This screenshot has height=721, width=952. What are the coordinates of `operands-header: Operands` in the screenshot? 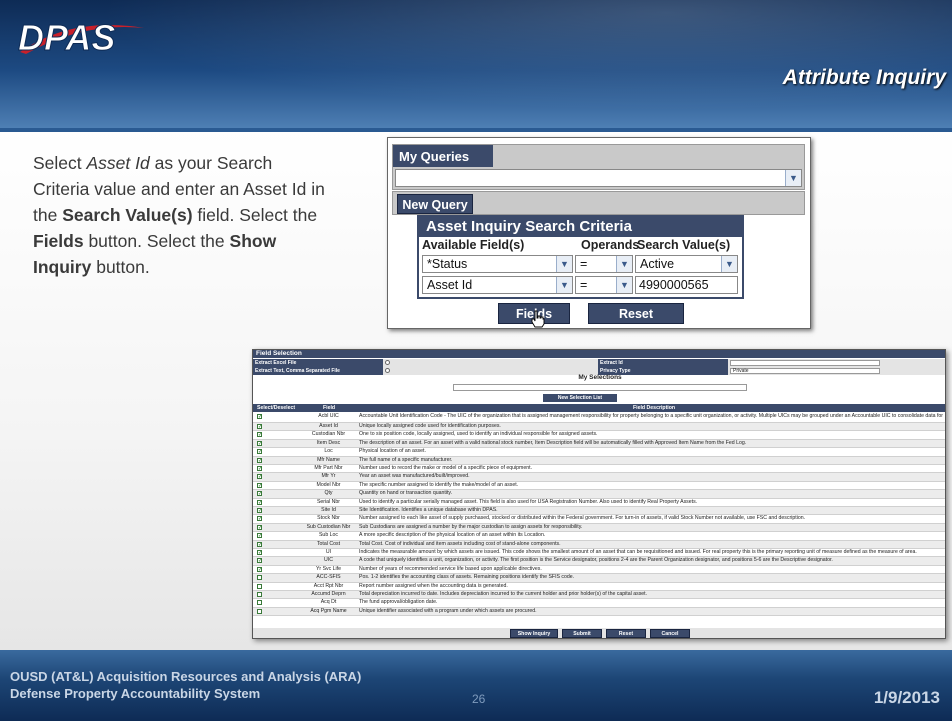 It's located at (610, 245).